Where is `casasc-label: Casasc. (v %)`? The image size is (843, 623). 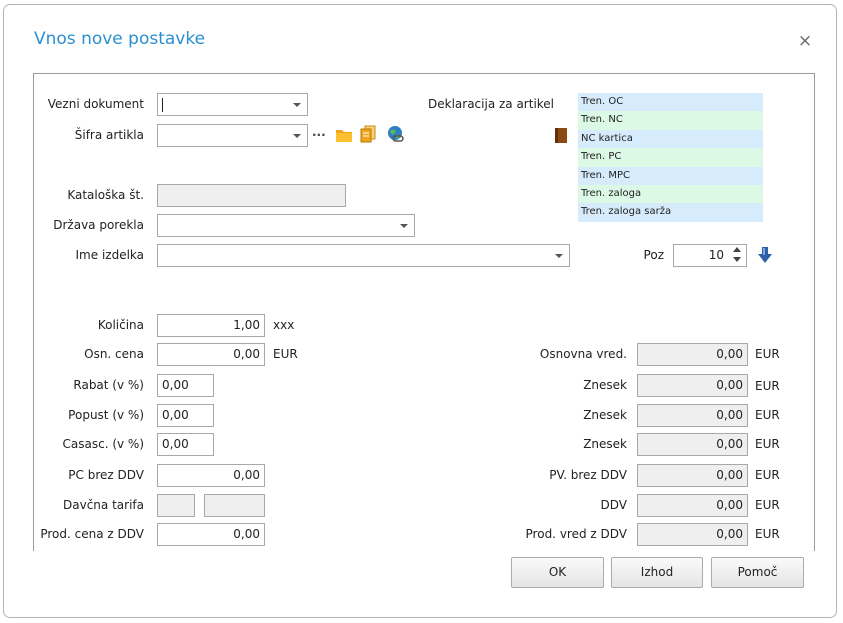 casasc-label: Casasc. (v %) is located at coordinates (103, 444).